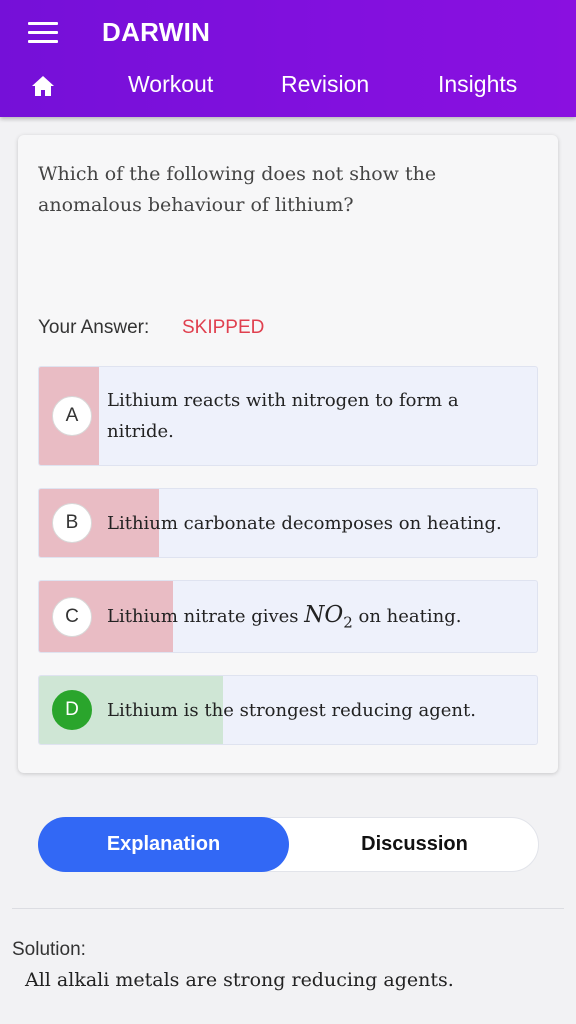 This screenshot has height=1024, width=576. What do you see at coordinates (163, 844) in the screenshot?
I see `explanation-tab: Explanation` at bounding box center [163, 844].